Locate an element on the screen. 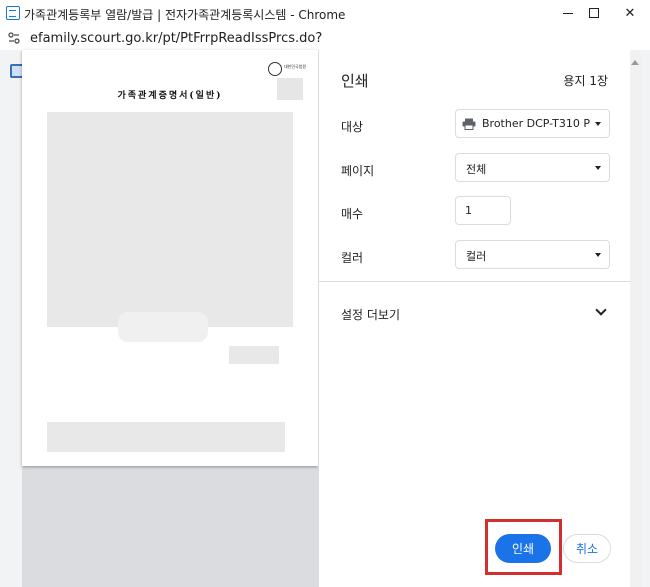  destination-value: Brother DCP-T310 Printer is located at coordinates (536, 123).